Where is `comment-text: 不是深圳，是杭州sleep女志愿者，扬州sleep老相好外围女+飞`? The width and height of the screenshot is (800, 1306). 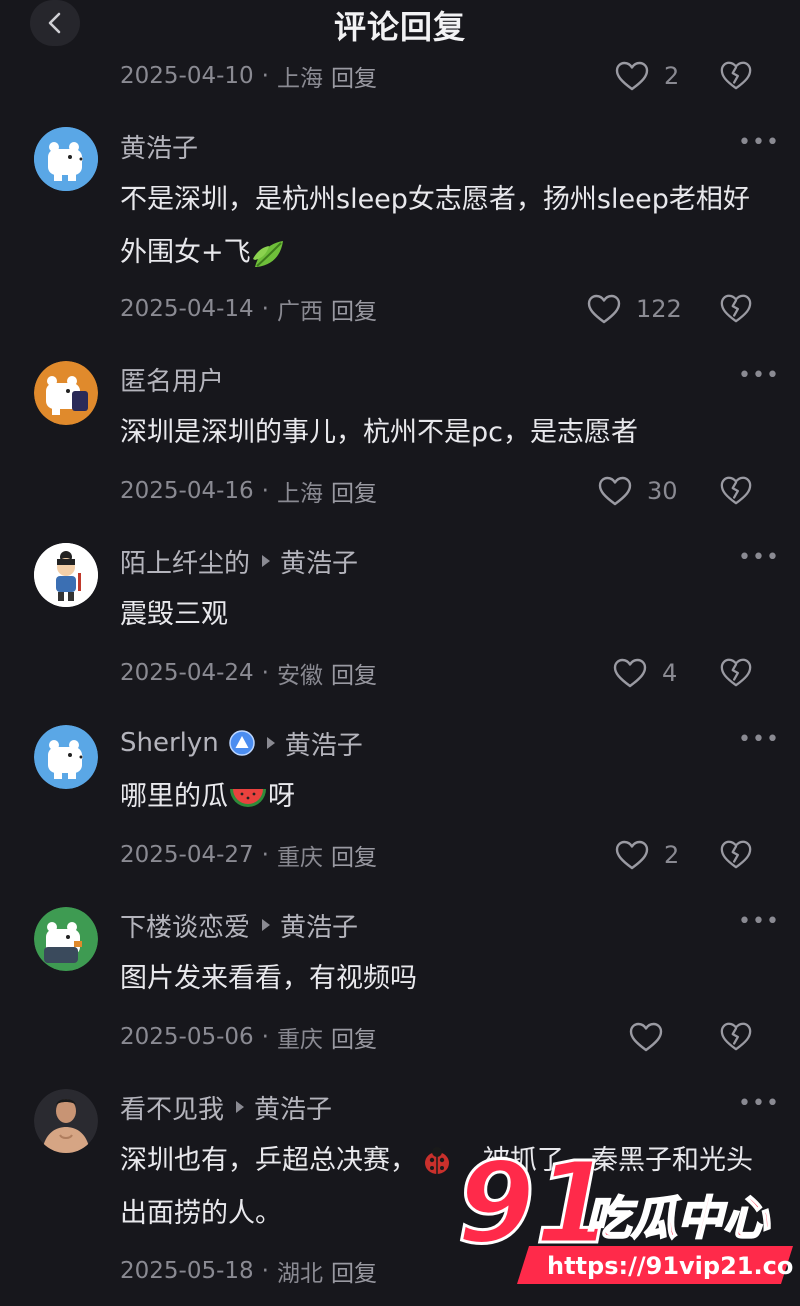 comment-text: 不是深圳，是杭州sleep女志愿者，扬州sleep老相好外围女+飞 is located at coordinates (445, 226).